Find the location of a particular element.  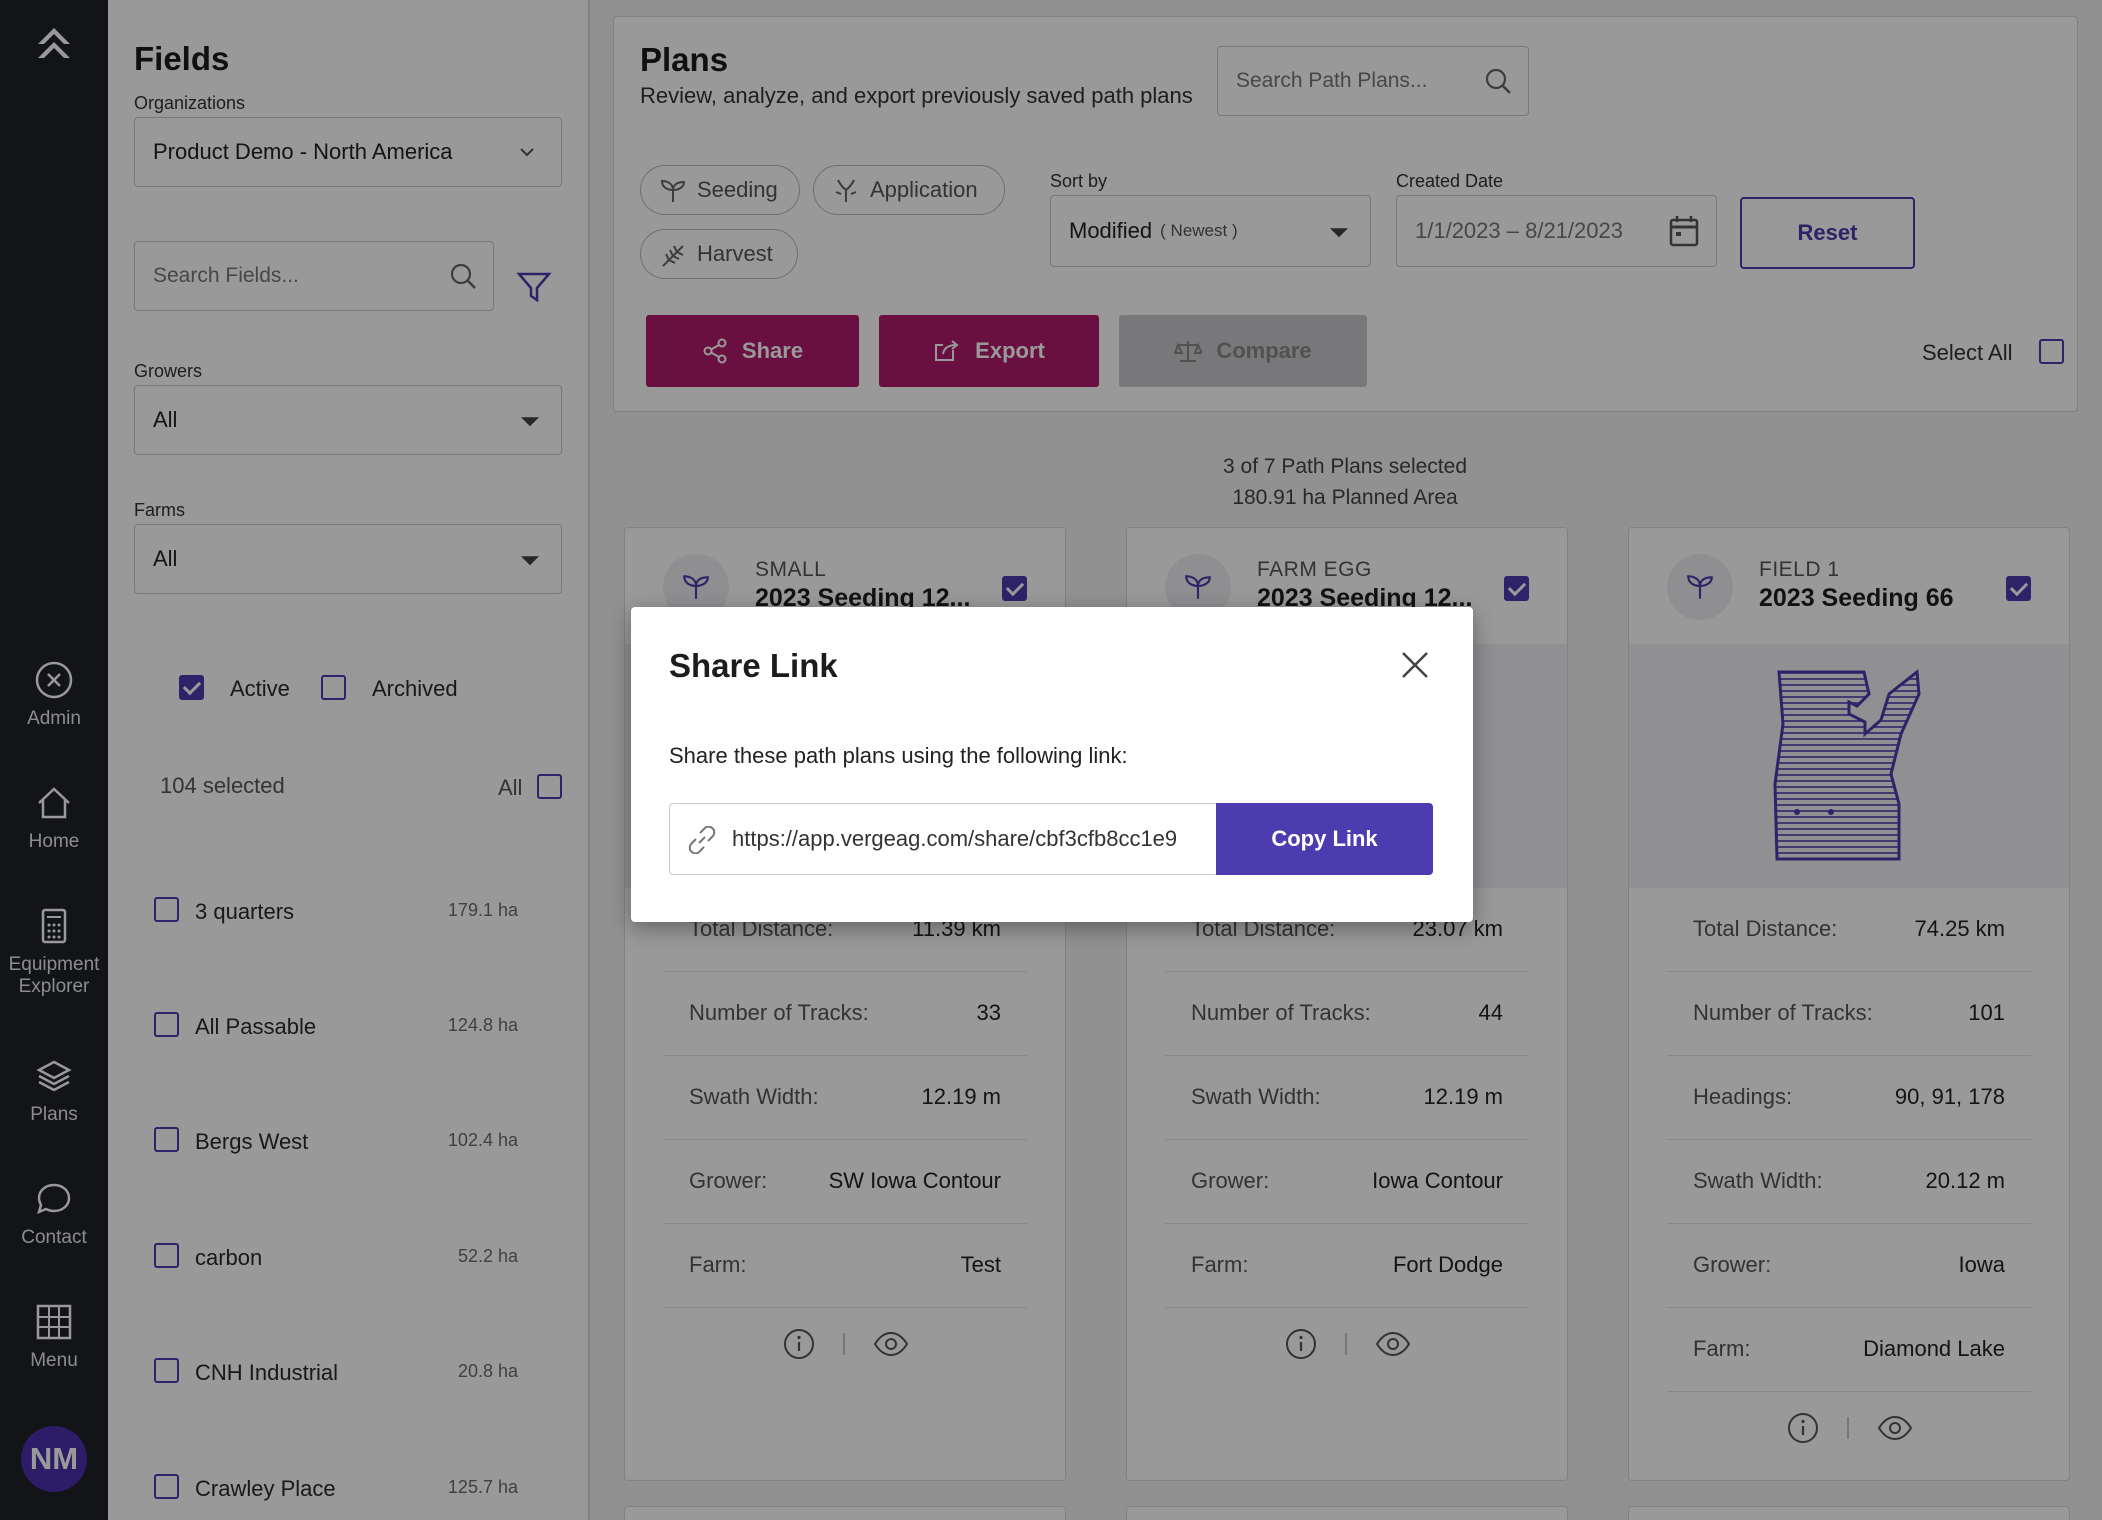

close-icon is located at coordinates (1415, 665).